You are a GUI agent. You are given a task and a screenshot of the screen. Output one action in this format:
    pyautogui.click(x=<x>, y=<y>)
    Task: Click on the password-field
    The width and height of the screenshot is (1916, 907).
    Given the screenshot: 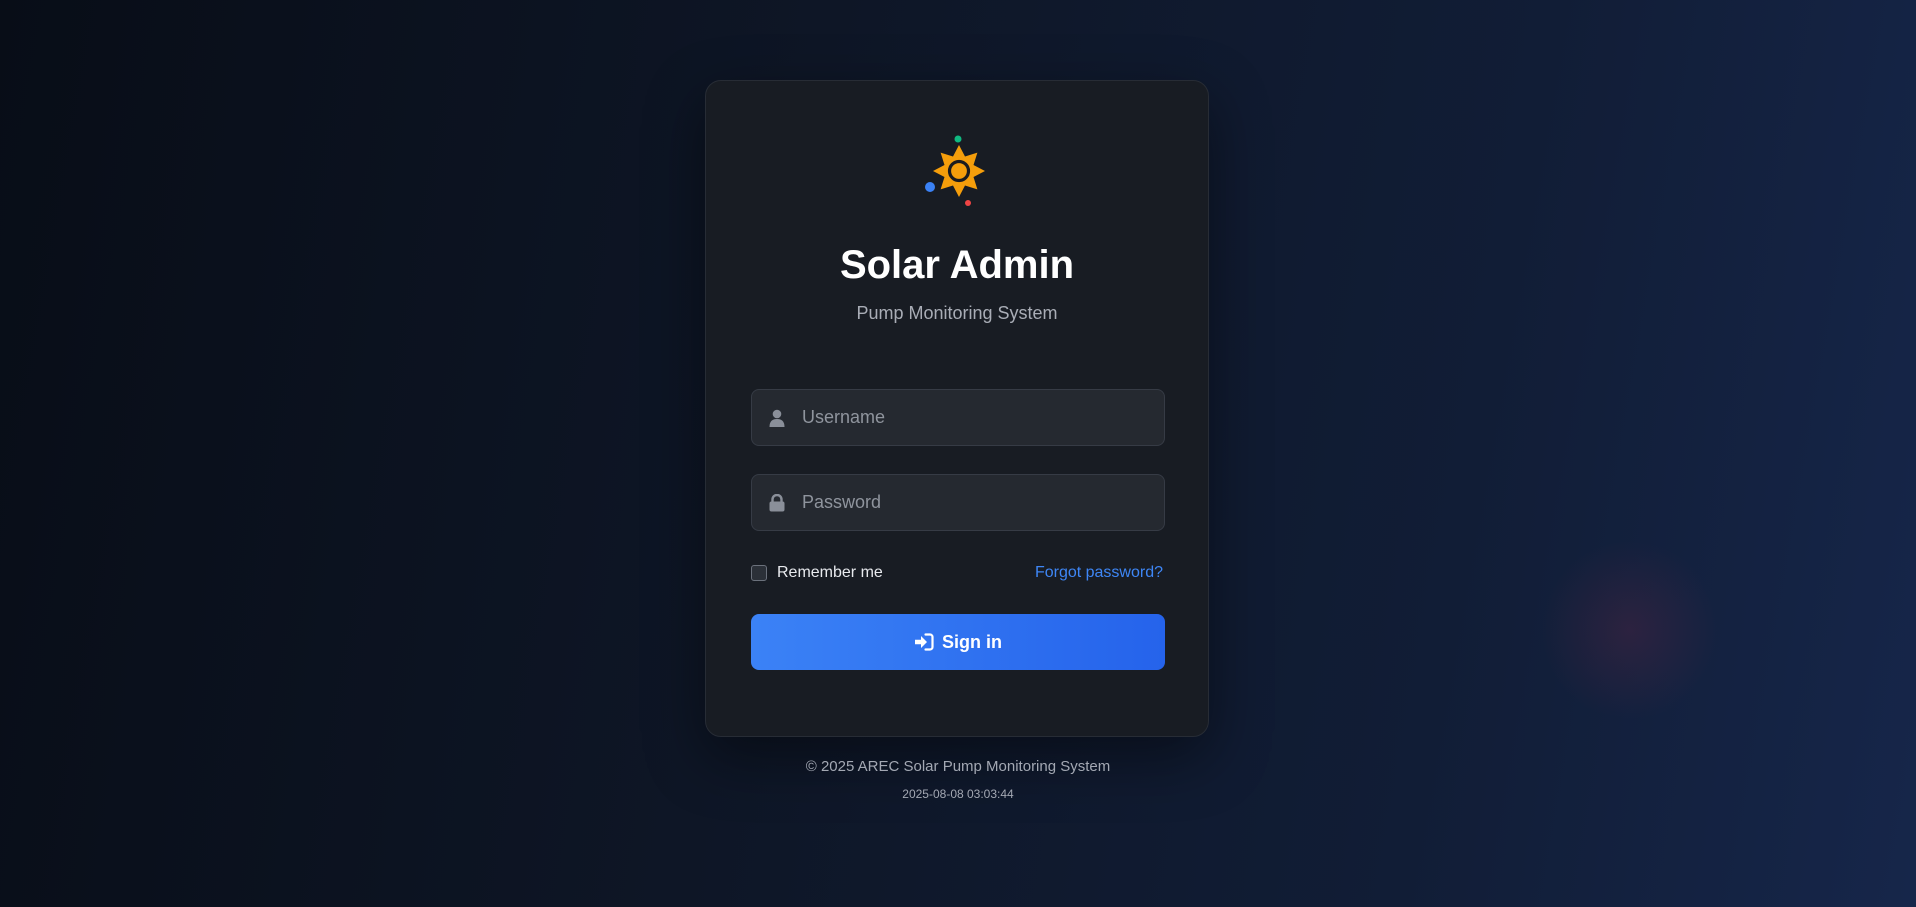 What is the action you would take?
    pyautogui.click(x=958, y=502)
    